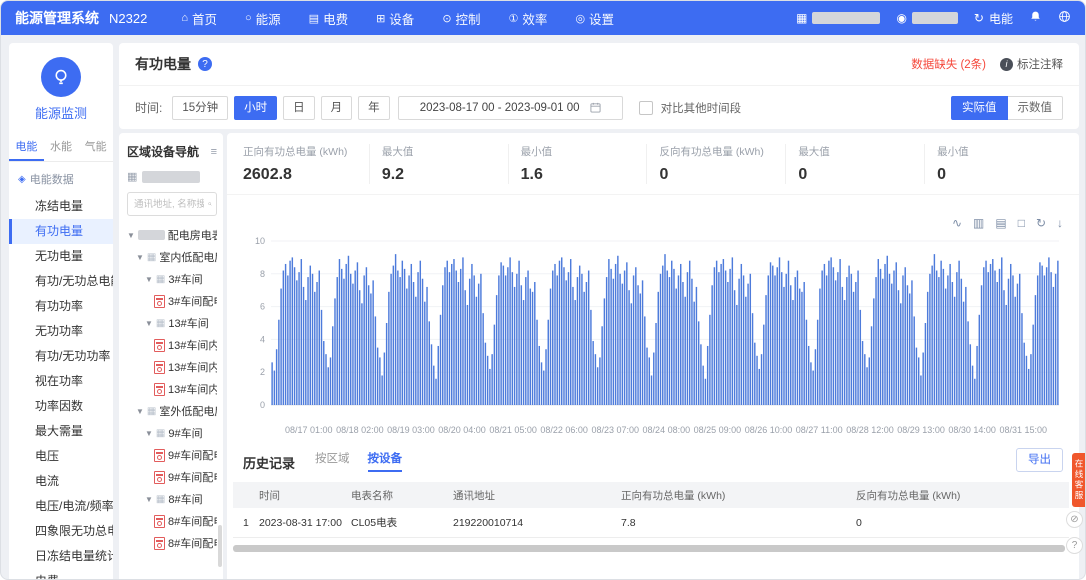 The image size is (1086, 580). Describe the element at coordinates (972, 430) in the screenshot. I see `x-tick-label: 08/30 14:00` at that location.